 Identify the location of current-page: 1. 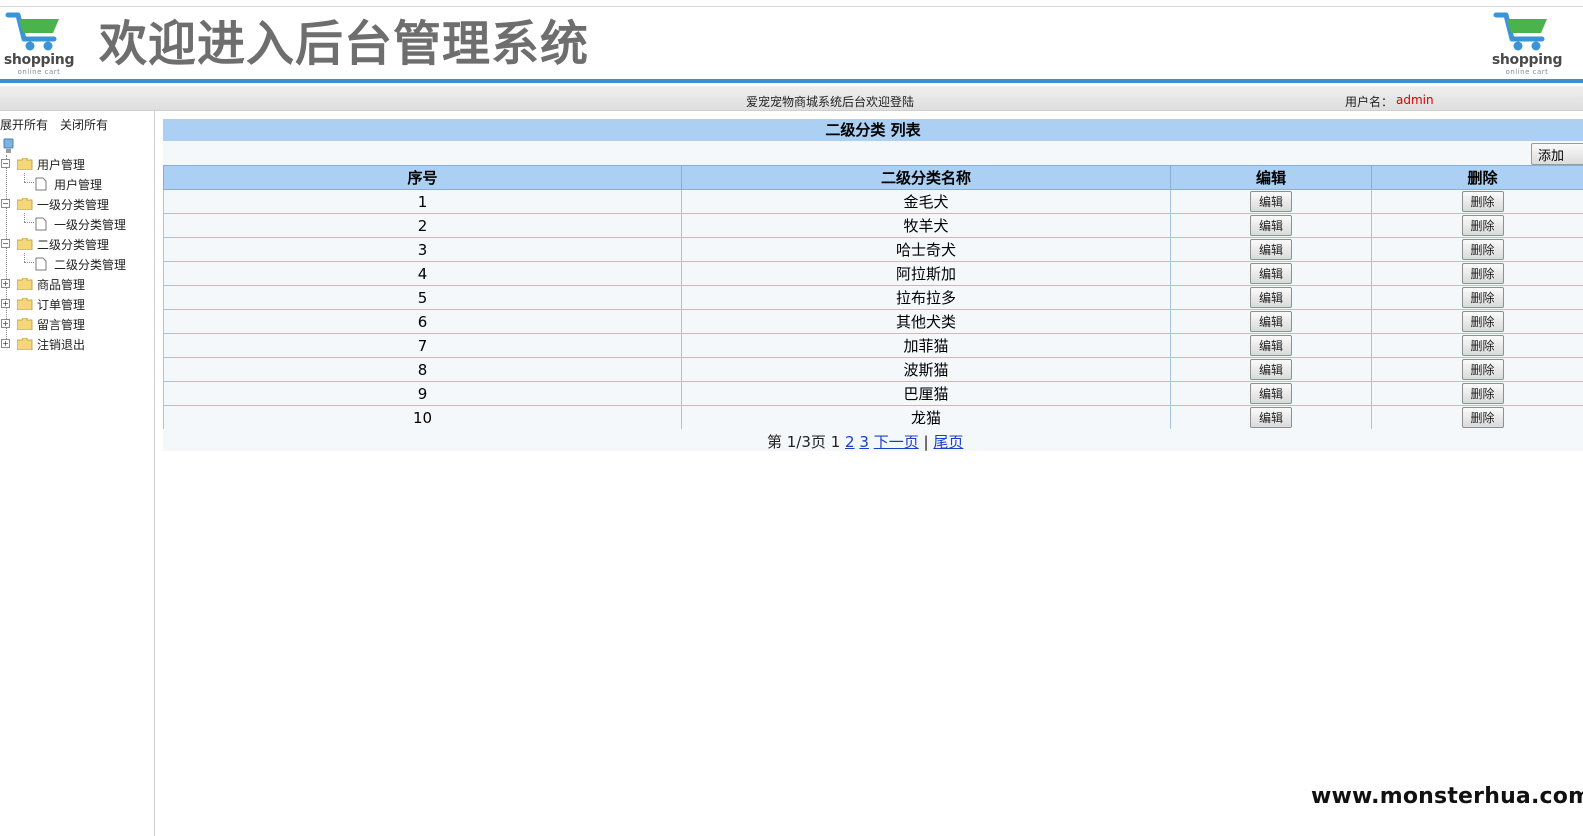
(835, 442).